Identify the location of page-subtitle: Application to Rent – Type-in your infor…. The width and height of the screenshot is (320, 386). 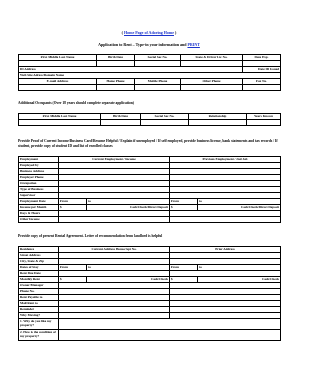
(149, 44).